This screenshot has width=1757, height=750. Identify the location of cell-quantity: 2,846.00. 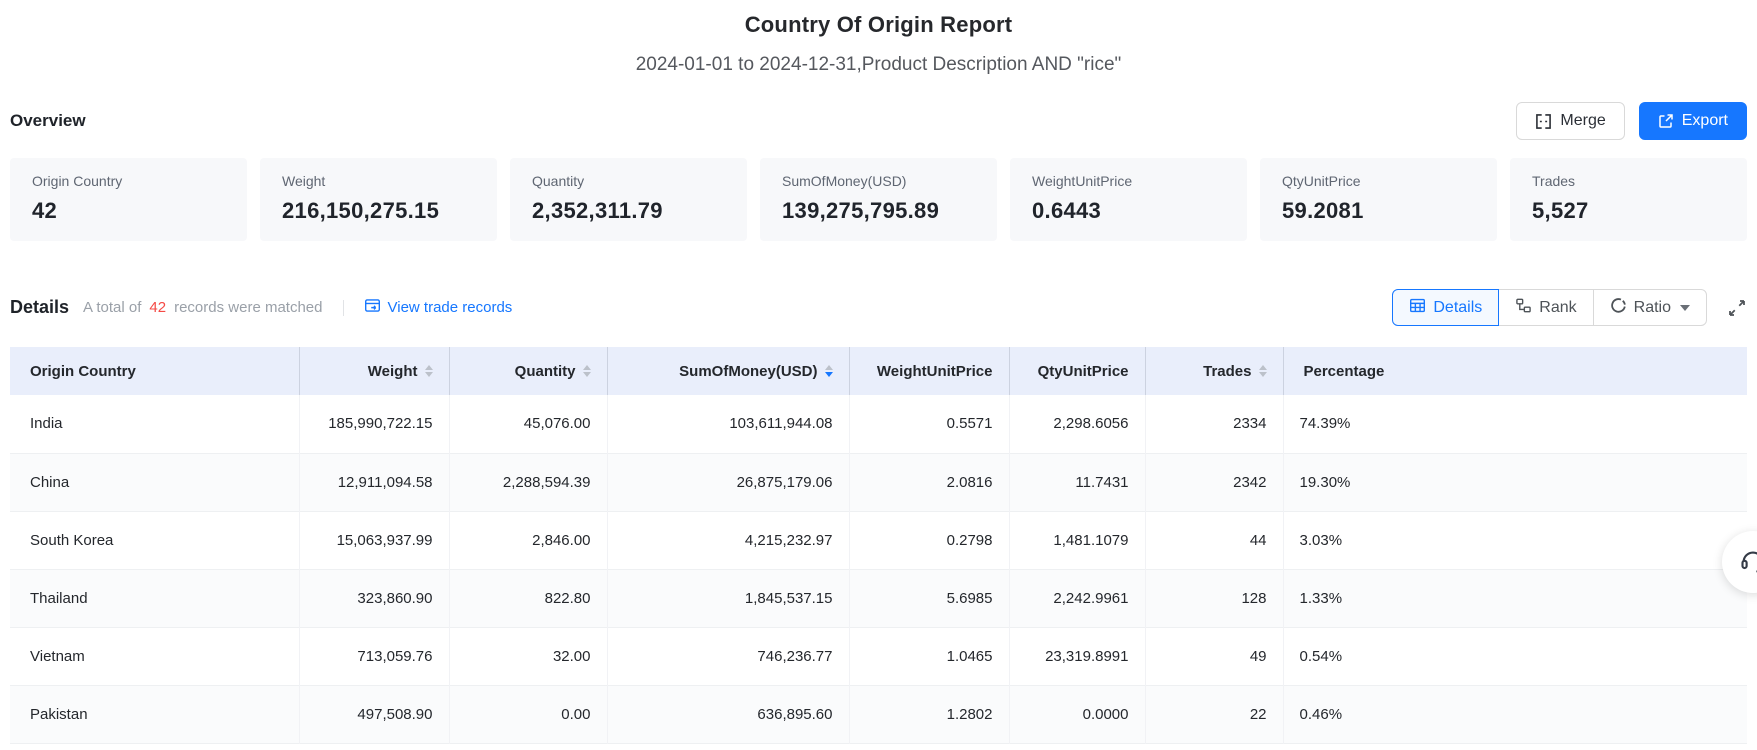
(528, 540).